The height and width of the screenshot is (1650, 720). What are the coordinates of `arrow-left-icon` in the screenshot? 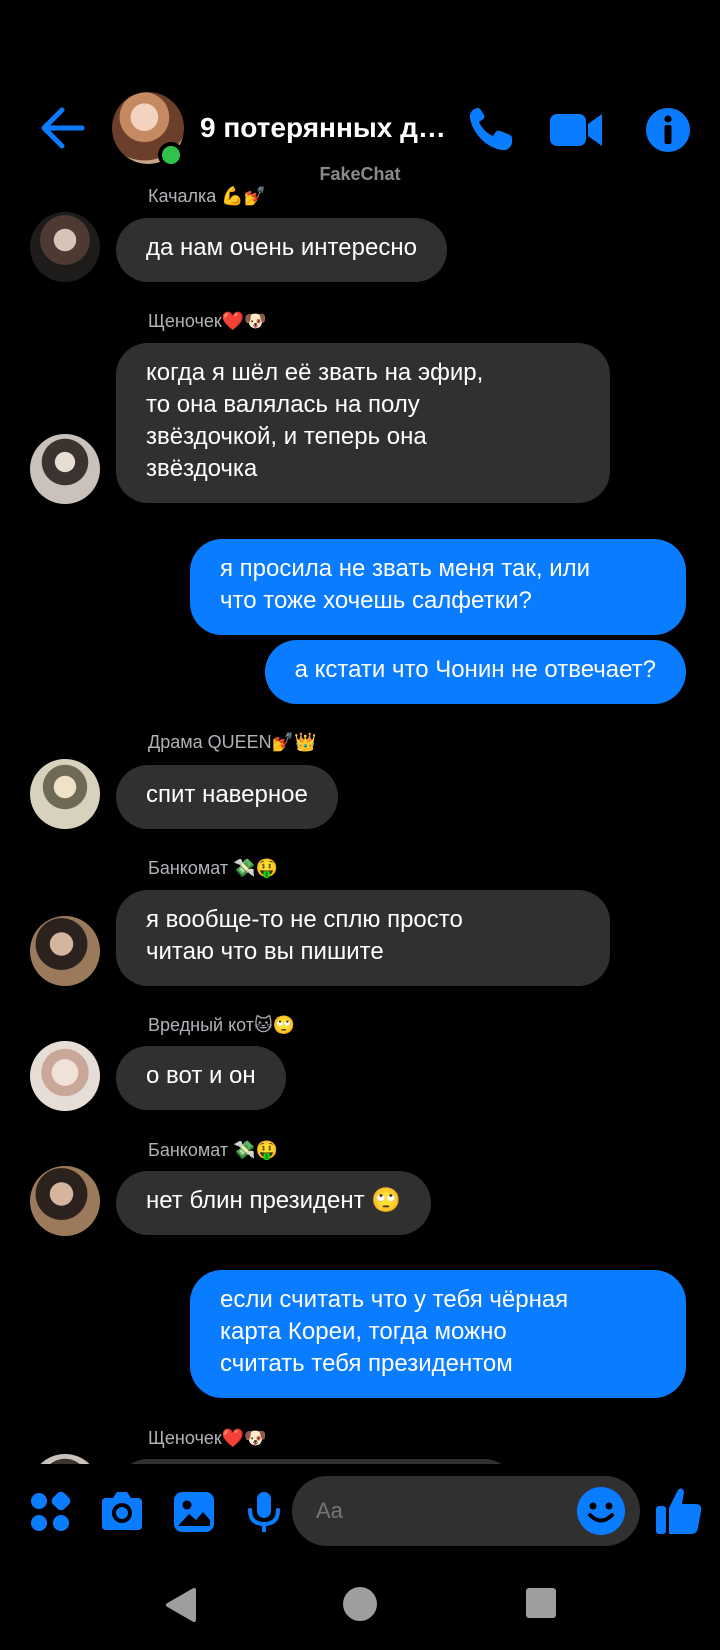 It's located at (63, 128).